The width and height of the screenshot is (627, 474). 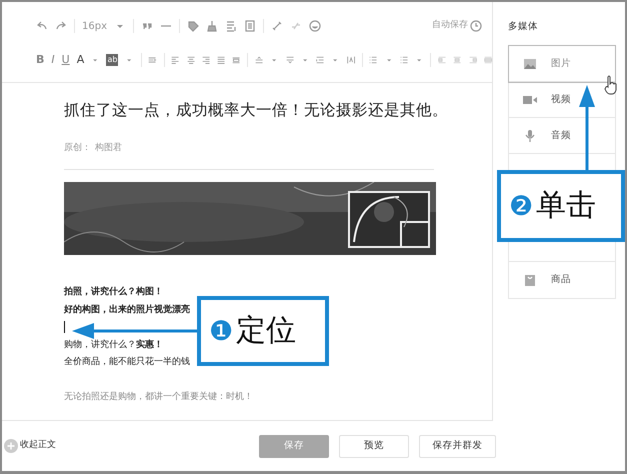 What do you see at coordinates (127, 309) in the screenshot?
I see `paragraph-text: 好的构图，出来的照片视觉漂亮` at bounding box center [127, 309].